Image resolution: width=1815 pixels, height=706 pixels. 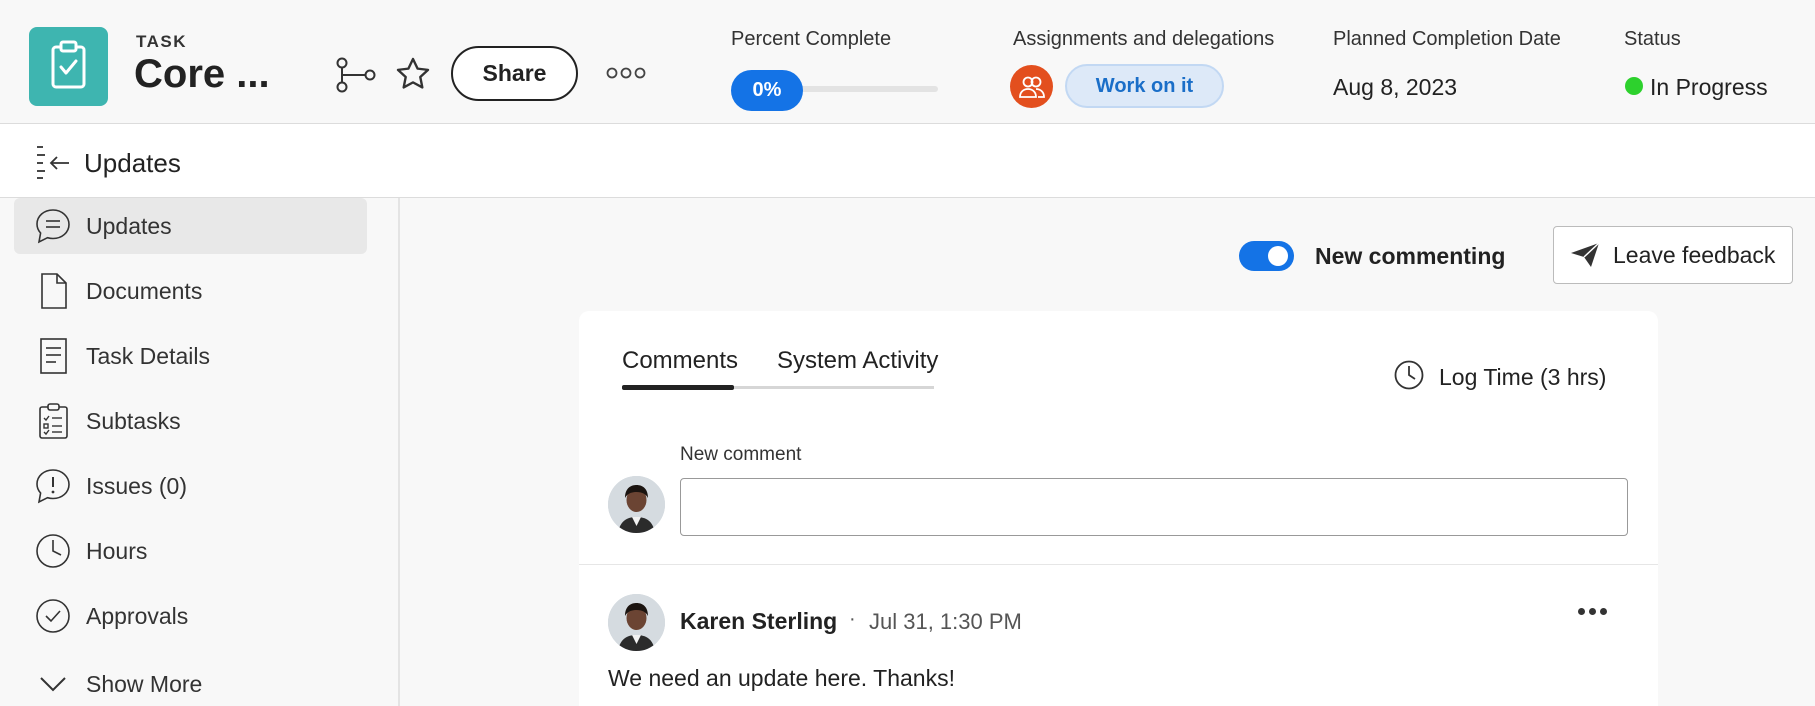 What do you see at coordinates (190, 486) in the screenshot?
I see `sidebar-item-issues: Issues (0)` at bounding box center [190, 486].